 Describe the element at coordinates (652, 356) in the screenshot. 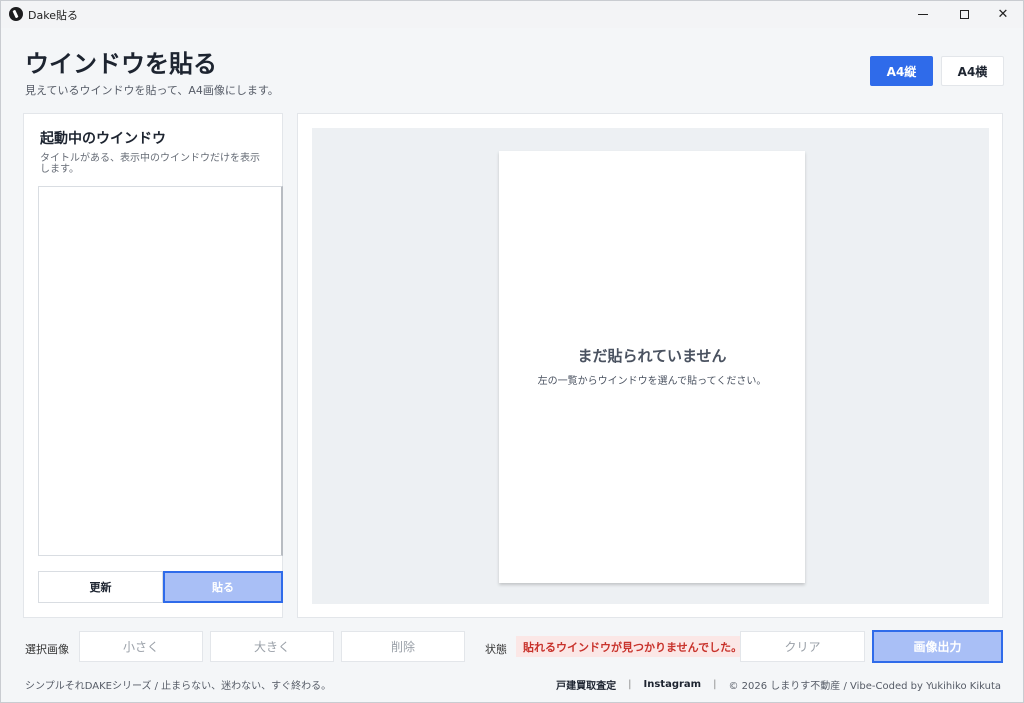

I see `empty-state-title: まだ貼られていません` at that location.